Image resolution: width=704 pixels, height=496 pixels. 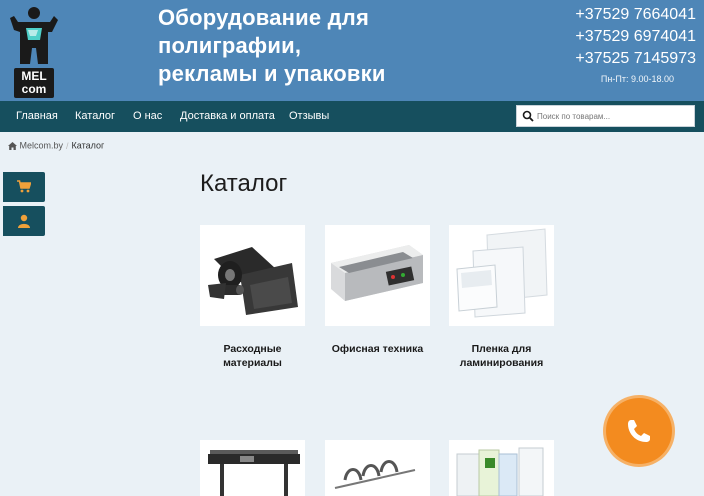 I want to click on call-button, so click(x=639, y=431).